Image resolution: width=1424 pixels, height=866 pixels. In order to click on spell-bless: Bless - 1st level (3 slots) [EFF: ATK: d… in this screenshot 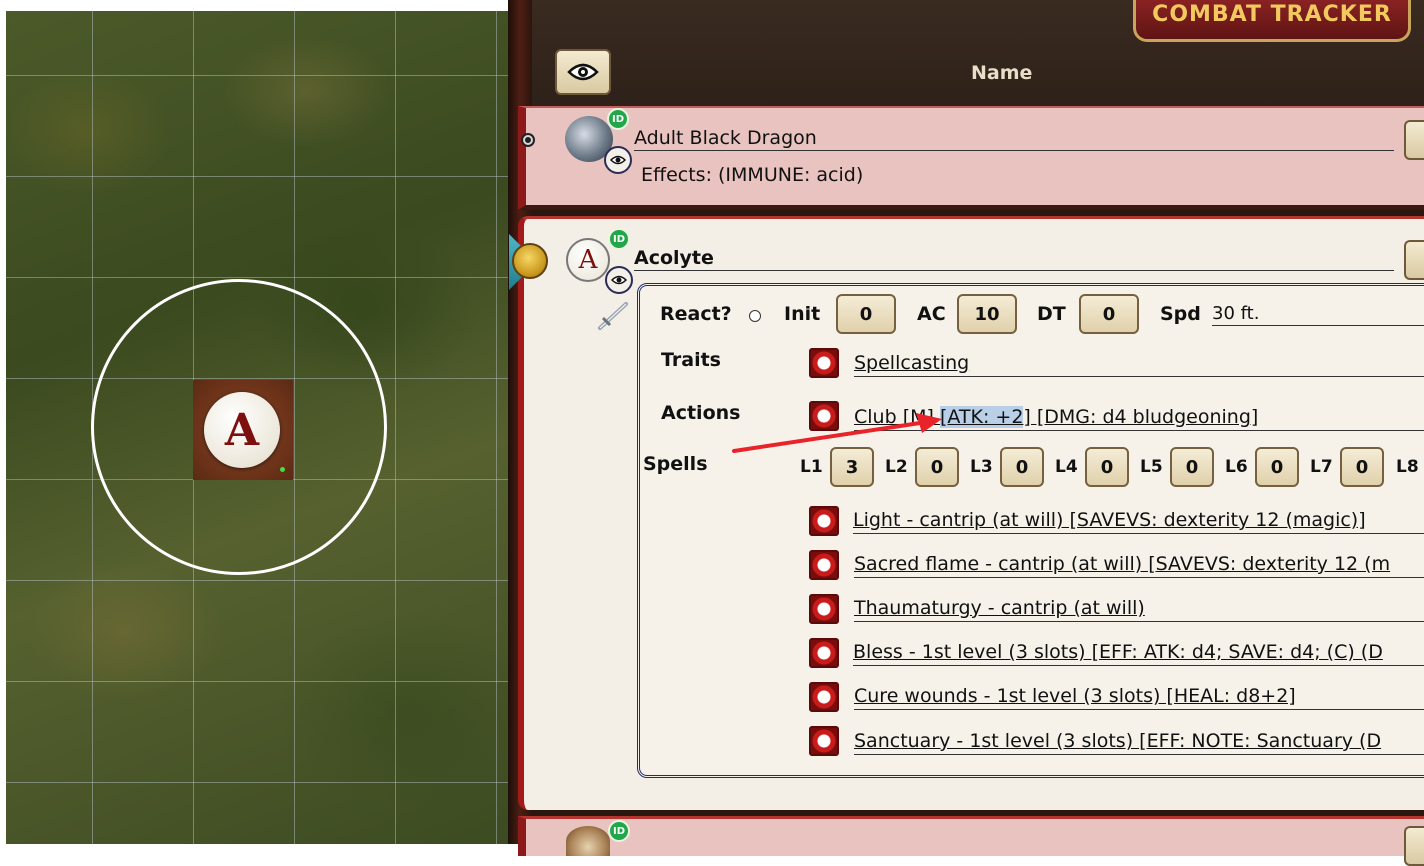, I will do `click(1133, 652)`.